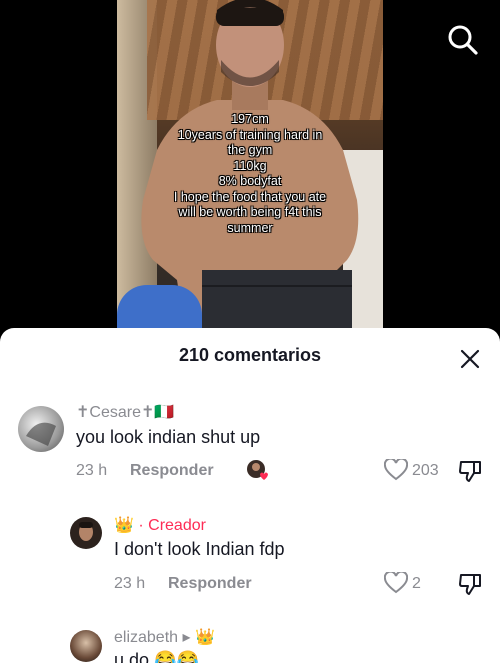 Image resolution: width=500 pixels, height=663 pixels. I want to click on caption-line: the gym, so click(250, 150).